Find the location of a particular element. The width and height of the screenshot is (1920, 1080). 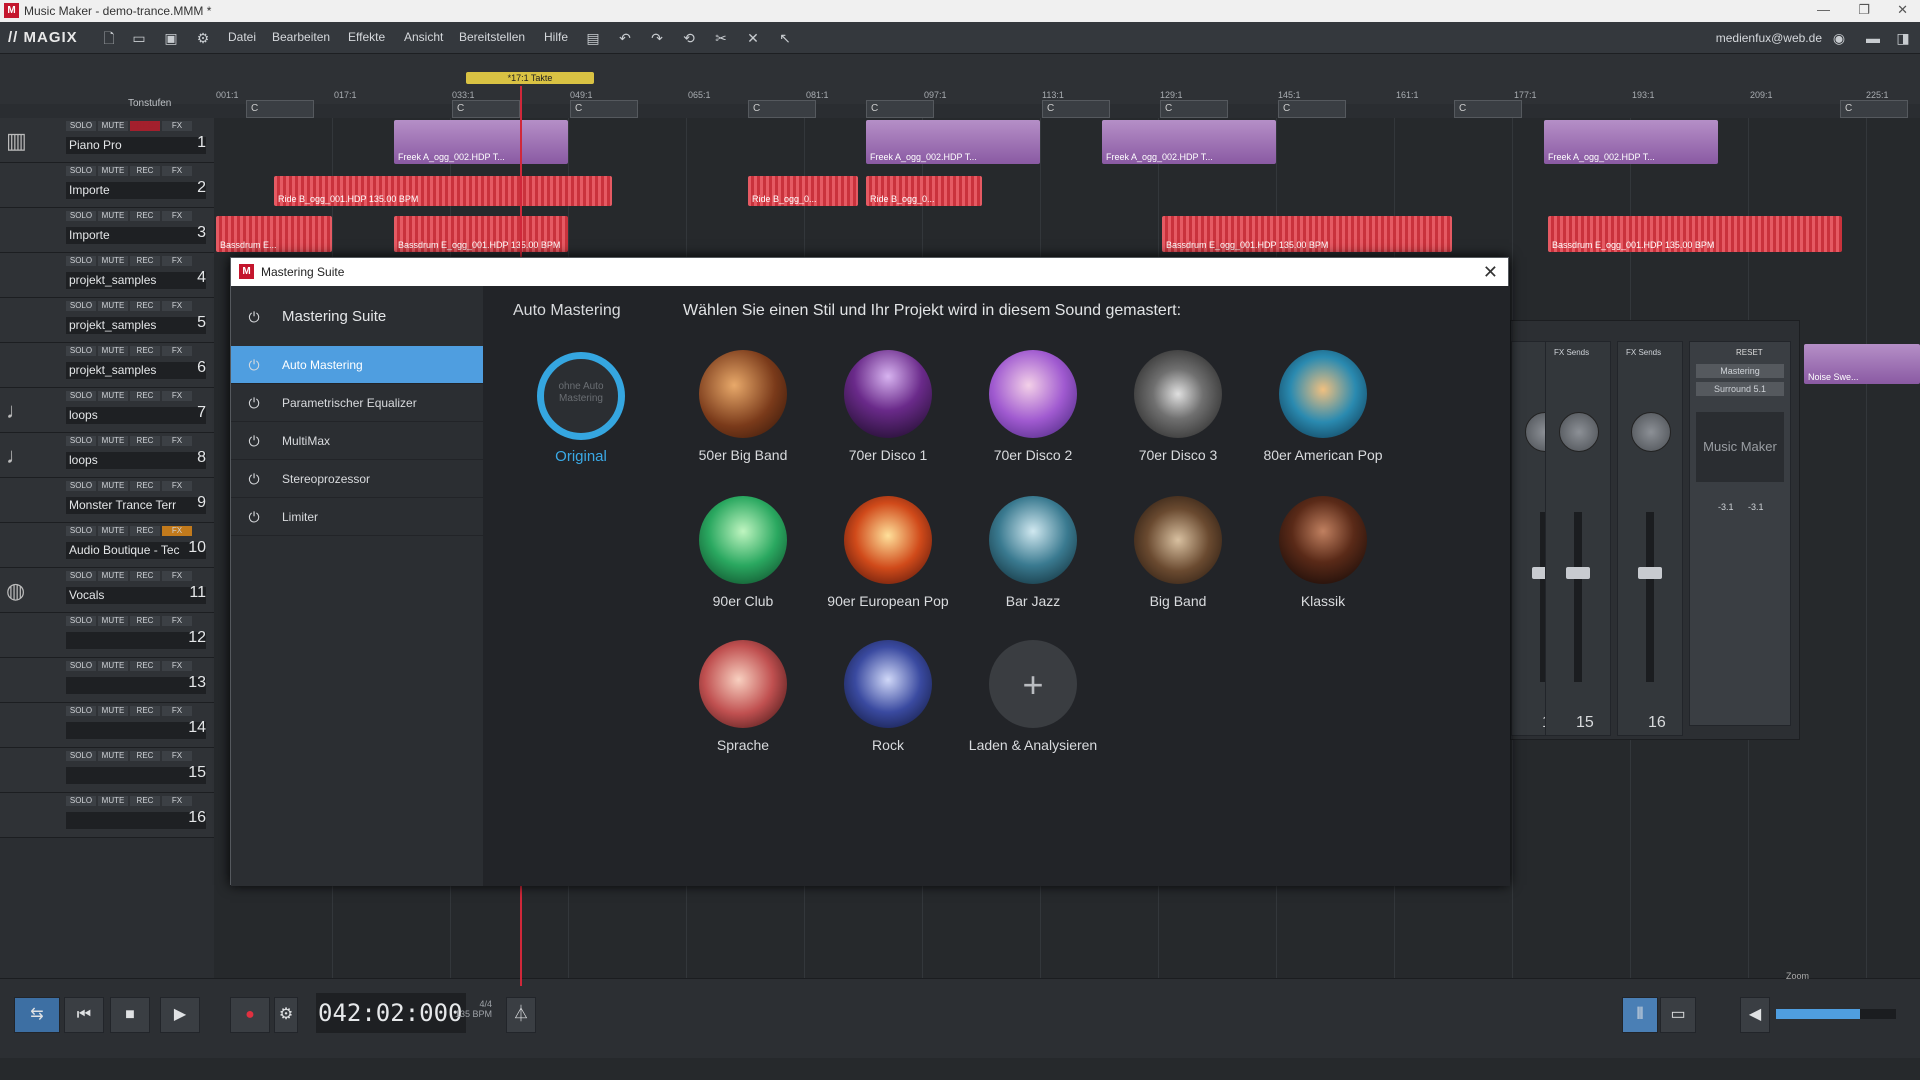

preset-50er-big-band: 50er Big Band is located at coordinates (743, 415).